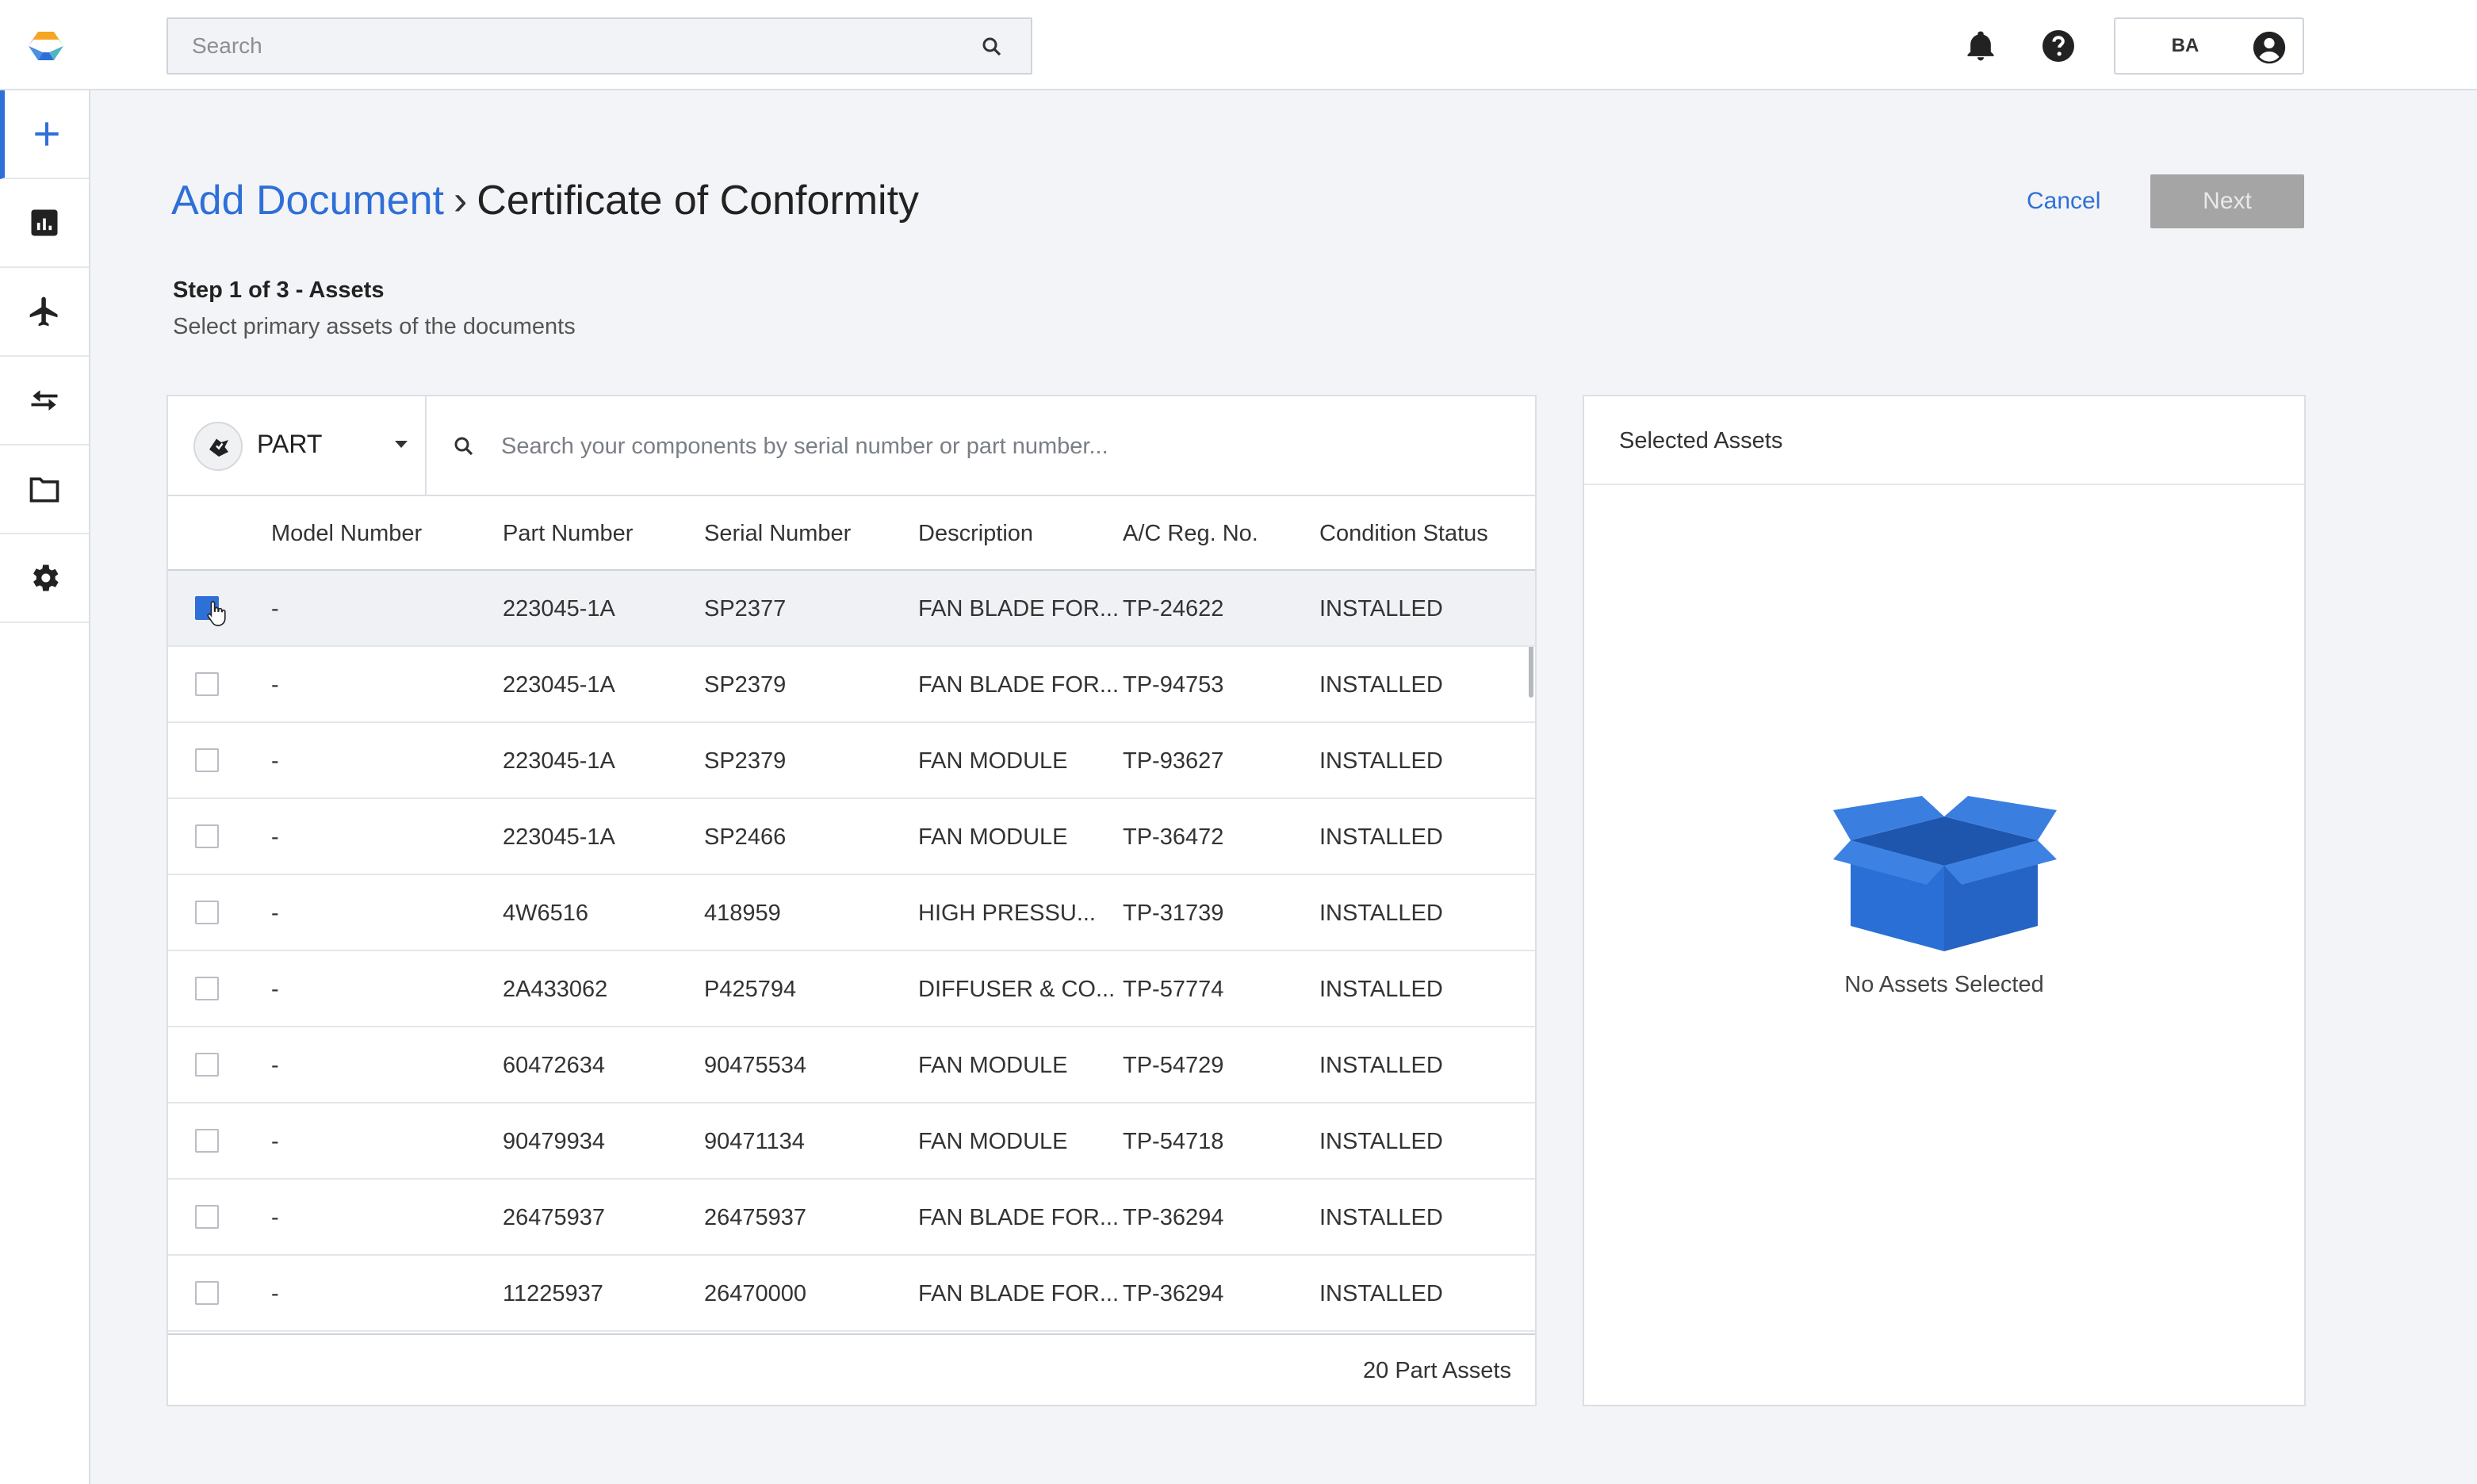 Image resolution: width=2477 pixels, height=1484 pixels. What do you see at coordinates (1945, 873) in the screenshot?
I see `empty-box-icon` at bounding box center [1945, 873].